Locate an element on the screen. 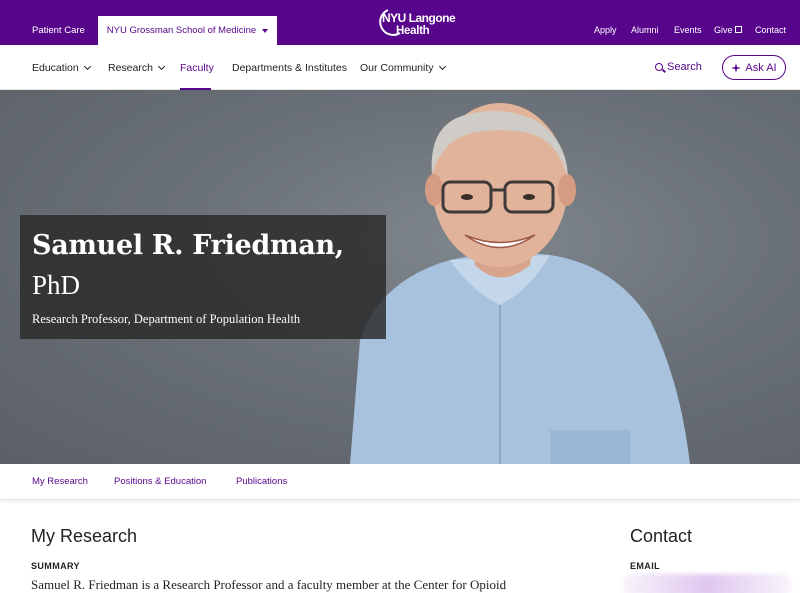 This screenshot has height=593, width=800. email-label: EMAIL is located at coordinates (645, 566).